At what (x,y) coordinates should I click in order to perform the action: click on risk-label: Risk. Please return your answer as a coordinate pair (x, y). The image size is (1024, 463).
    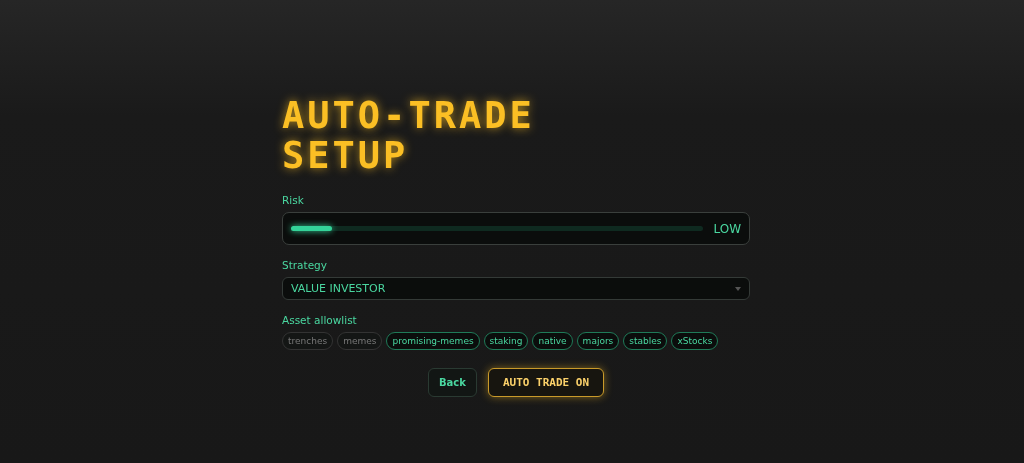
    Looking at the image, I should click on (293, 200).